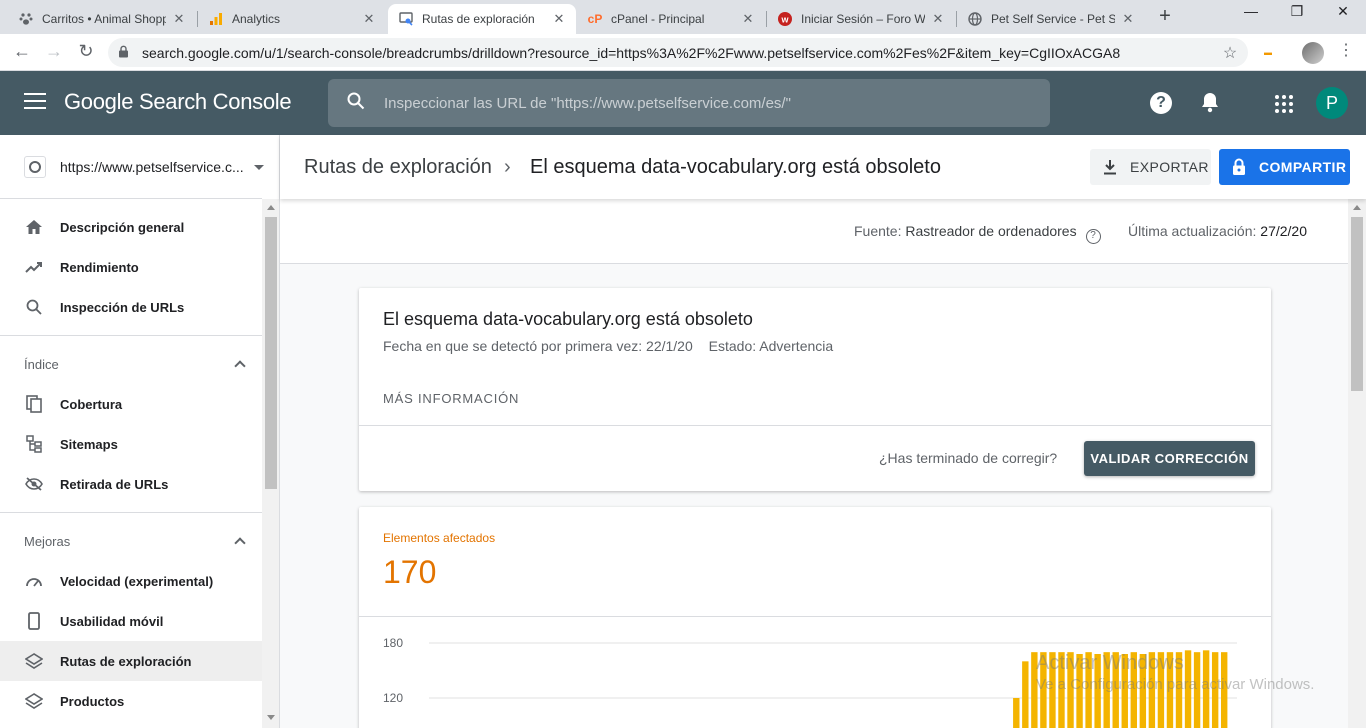 This screenshot has height=728, width=1366. Describe the element at coordinates (1357, 463) in the screenshot. I see `main-scrollbar` at that location.